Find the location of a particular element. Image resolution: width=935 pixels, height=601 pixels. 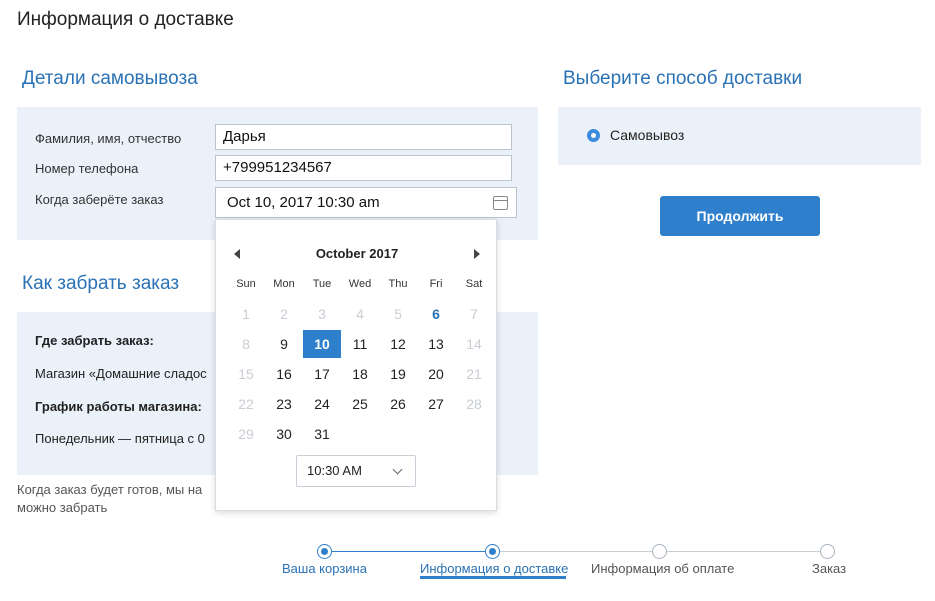

calendar-day: 2 is located at coordinates (284, 314).